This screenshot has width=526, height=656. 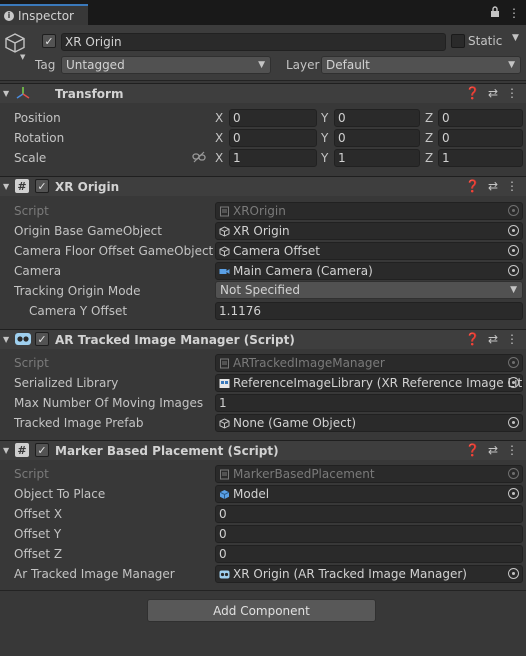 What do you see at coordinates (6, 339) in the screenshot?
I see `ar-manager-foldout-icon: ▼` at bounding box center [6, 339].